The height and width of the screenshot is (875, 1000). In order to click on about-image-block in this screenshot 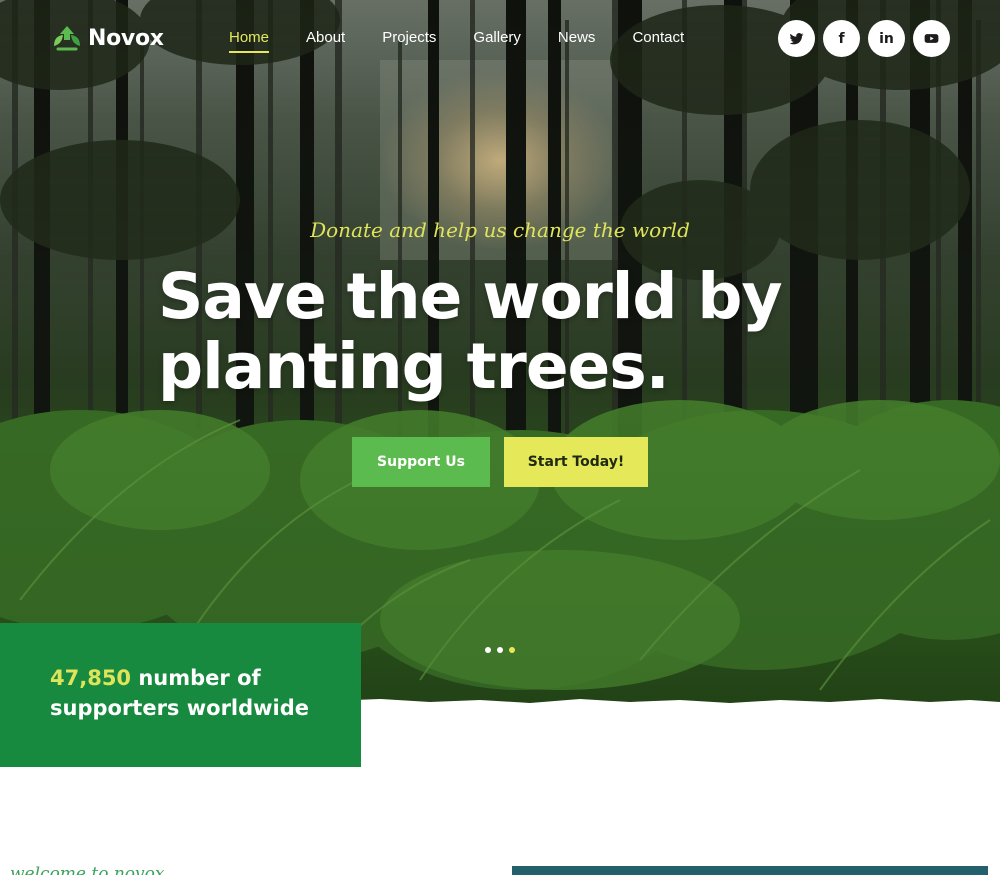, I will do `click(750, 870)`.